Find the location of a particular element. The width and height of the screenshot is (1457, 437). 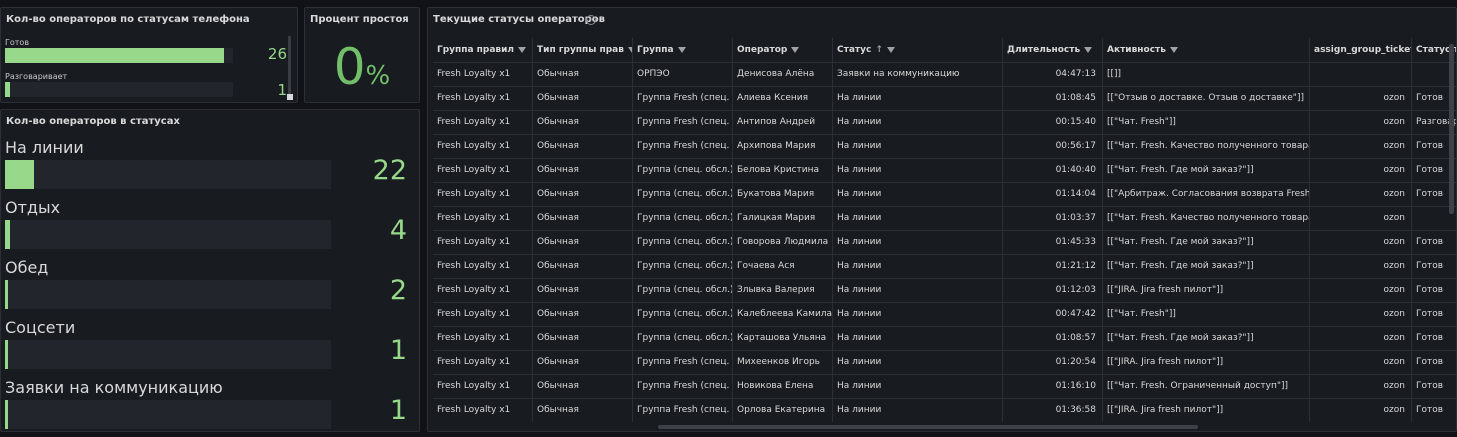

table-cell: Заявки на коммуникацию is located at coordinates (918, 74).